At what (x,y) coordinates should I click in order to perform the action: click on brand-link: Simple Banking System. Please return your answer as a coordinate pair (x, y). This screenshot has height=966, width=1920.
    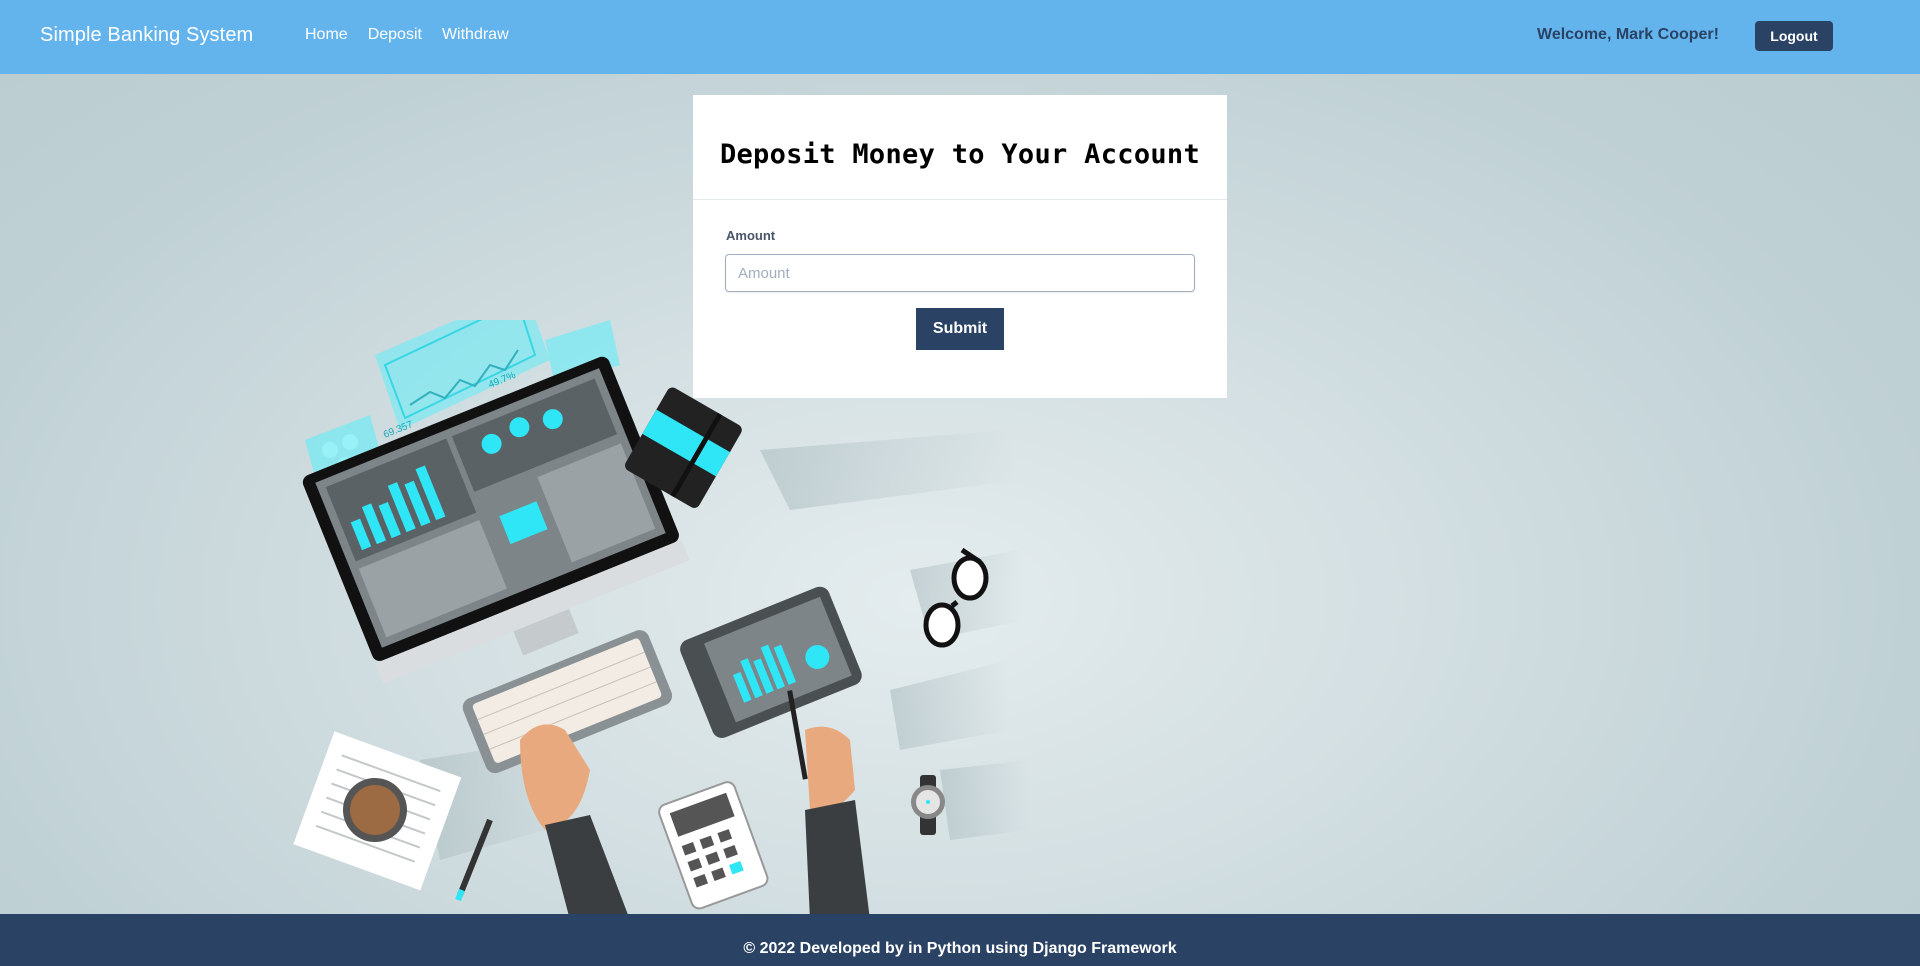
    Looking at the image, I should click on (146, 35).